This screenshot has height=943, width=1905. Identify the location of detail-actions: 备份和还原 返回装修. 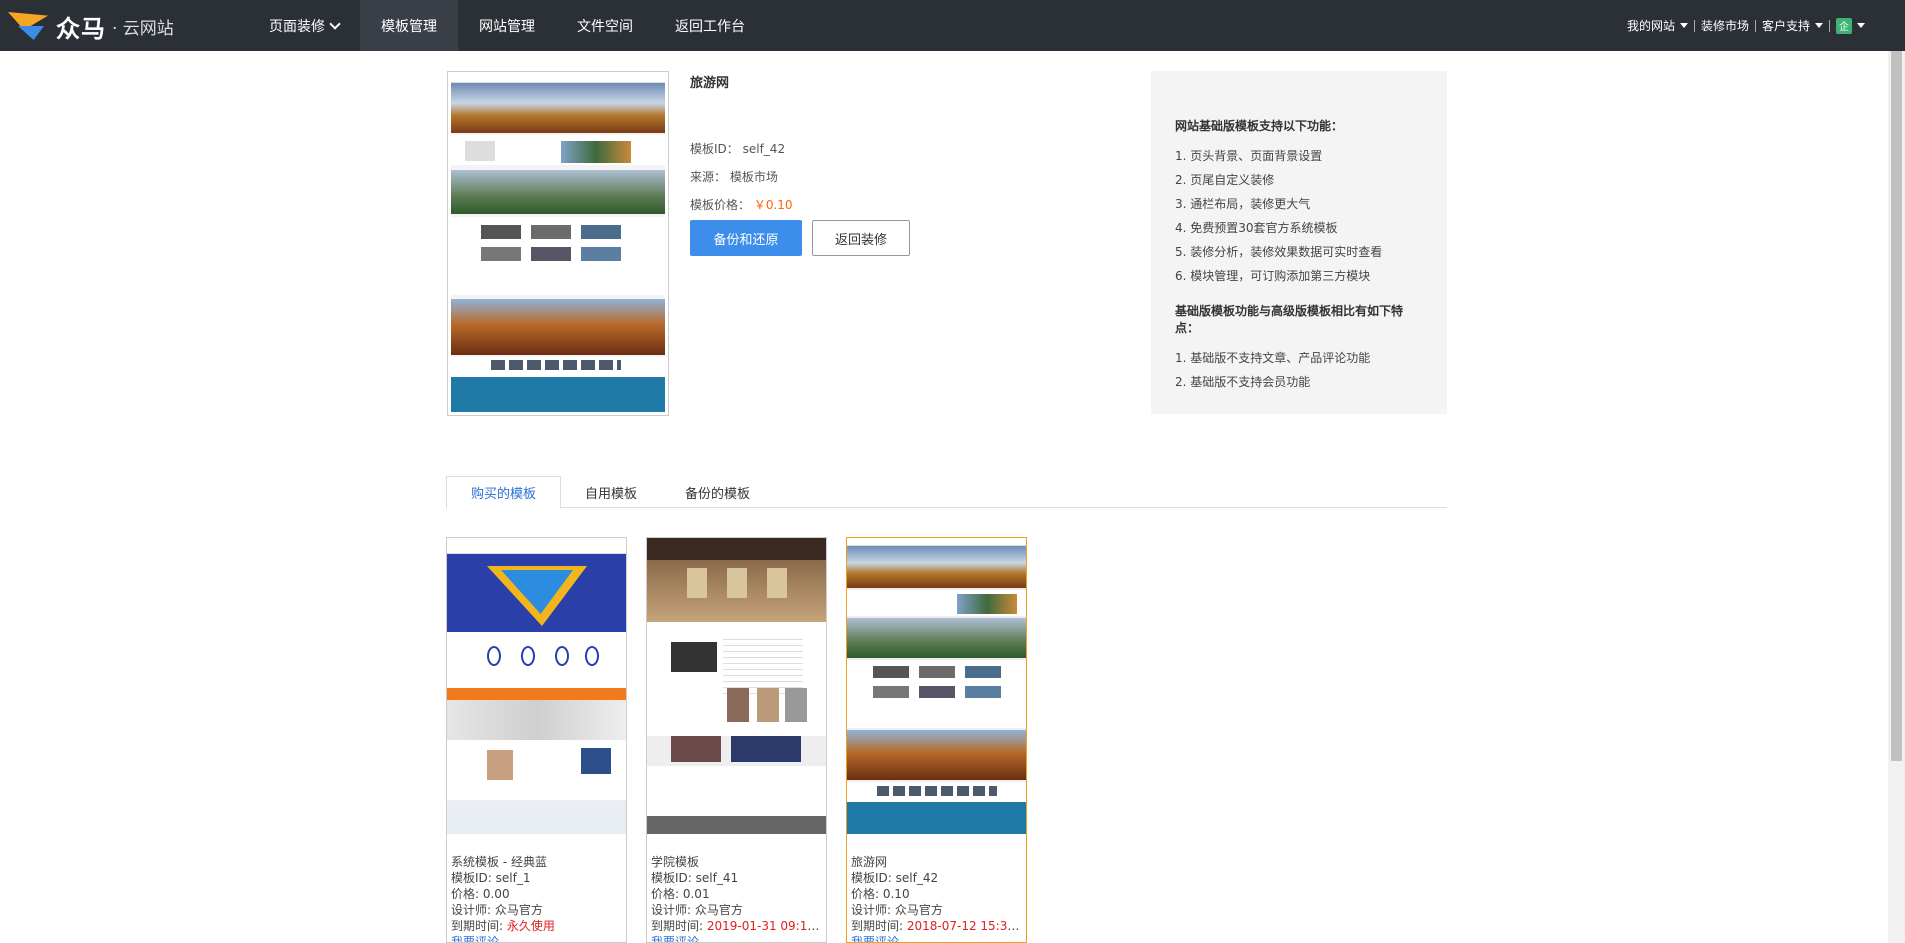
(890, 238).